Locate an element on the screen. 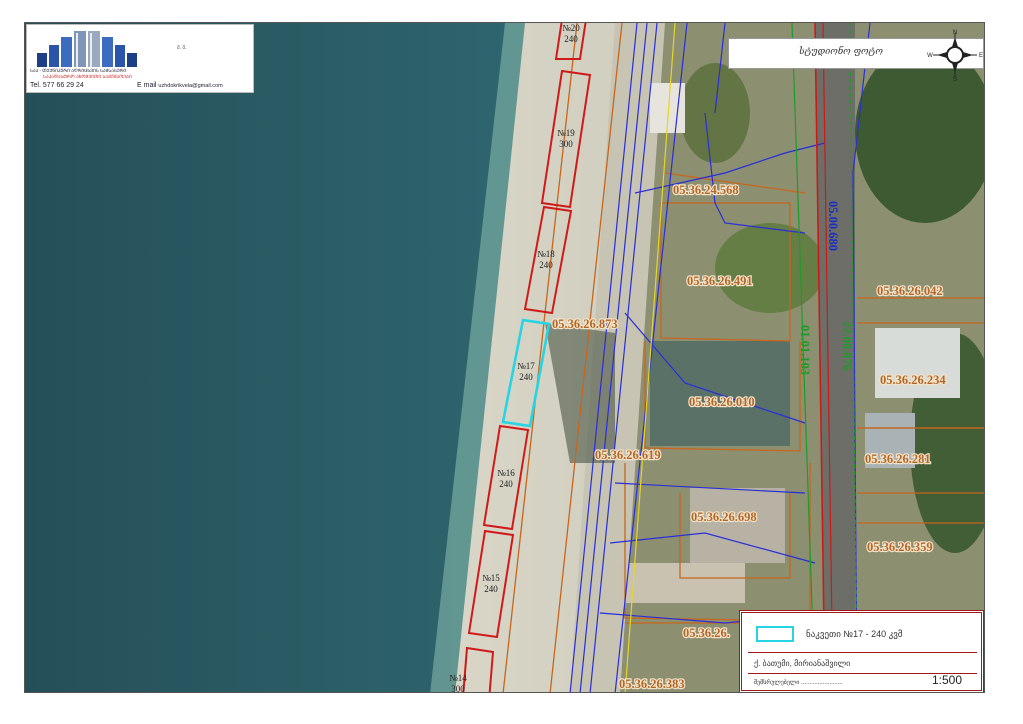 The height and width of the screenshot is (724, 1023). legend-swatch is located at coordinates (775, 634).